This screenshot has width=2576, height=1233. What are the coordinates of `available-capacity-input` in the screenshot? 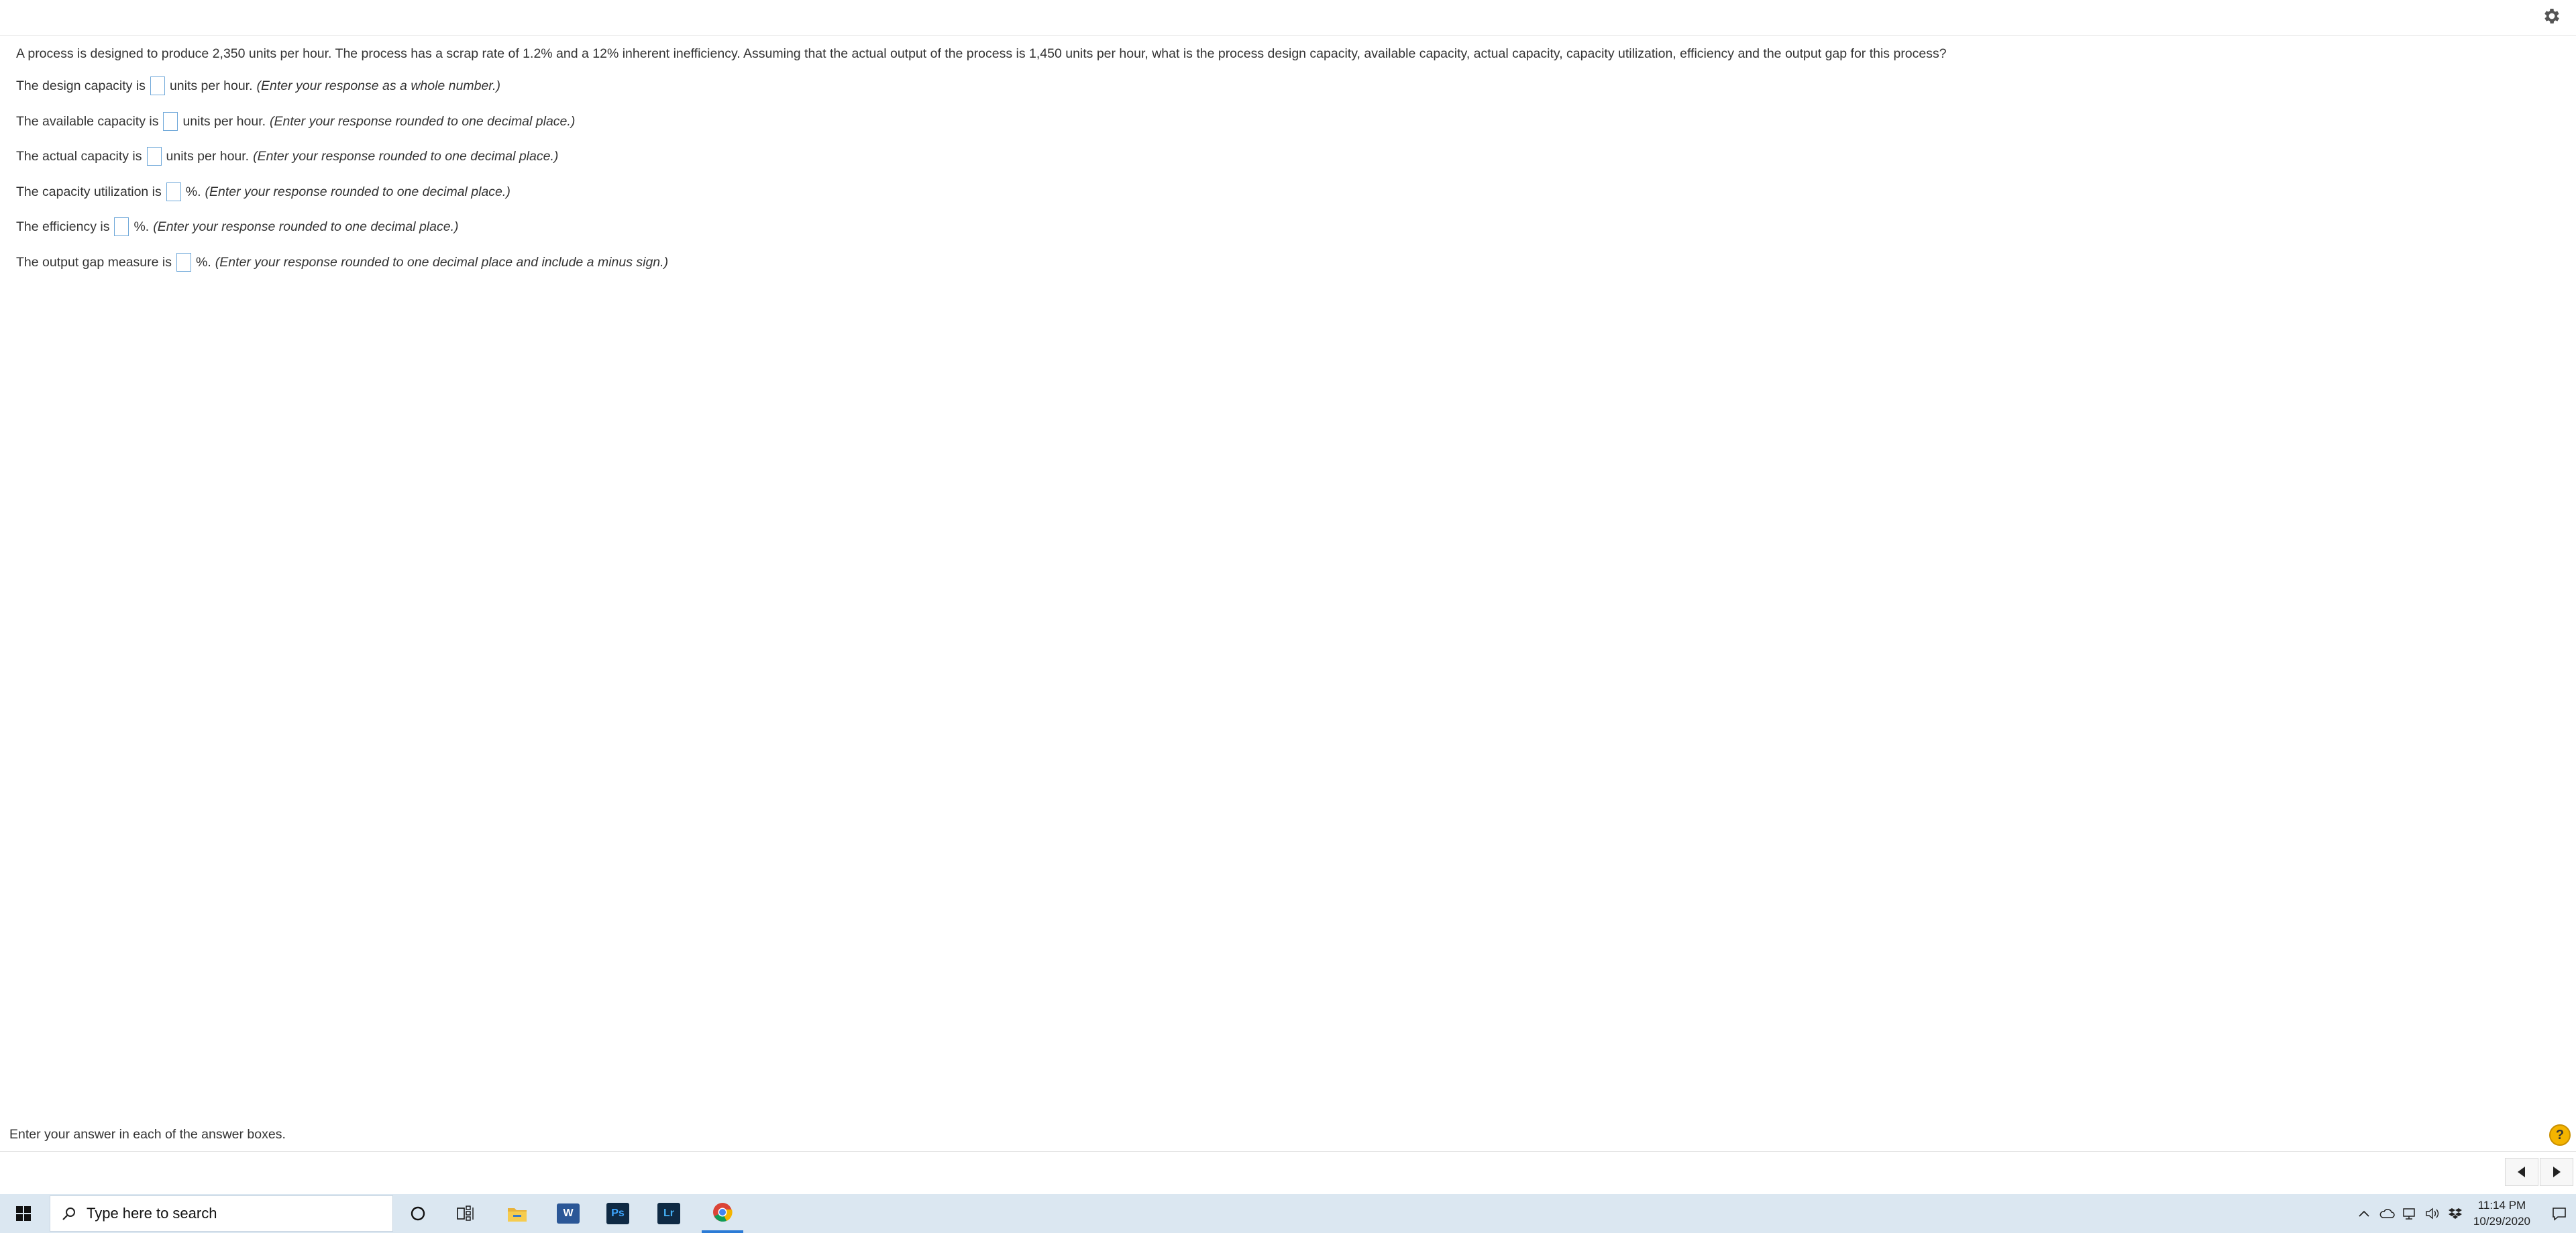 It's located at (170, 121).